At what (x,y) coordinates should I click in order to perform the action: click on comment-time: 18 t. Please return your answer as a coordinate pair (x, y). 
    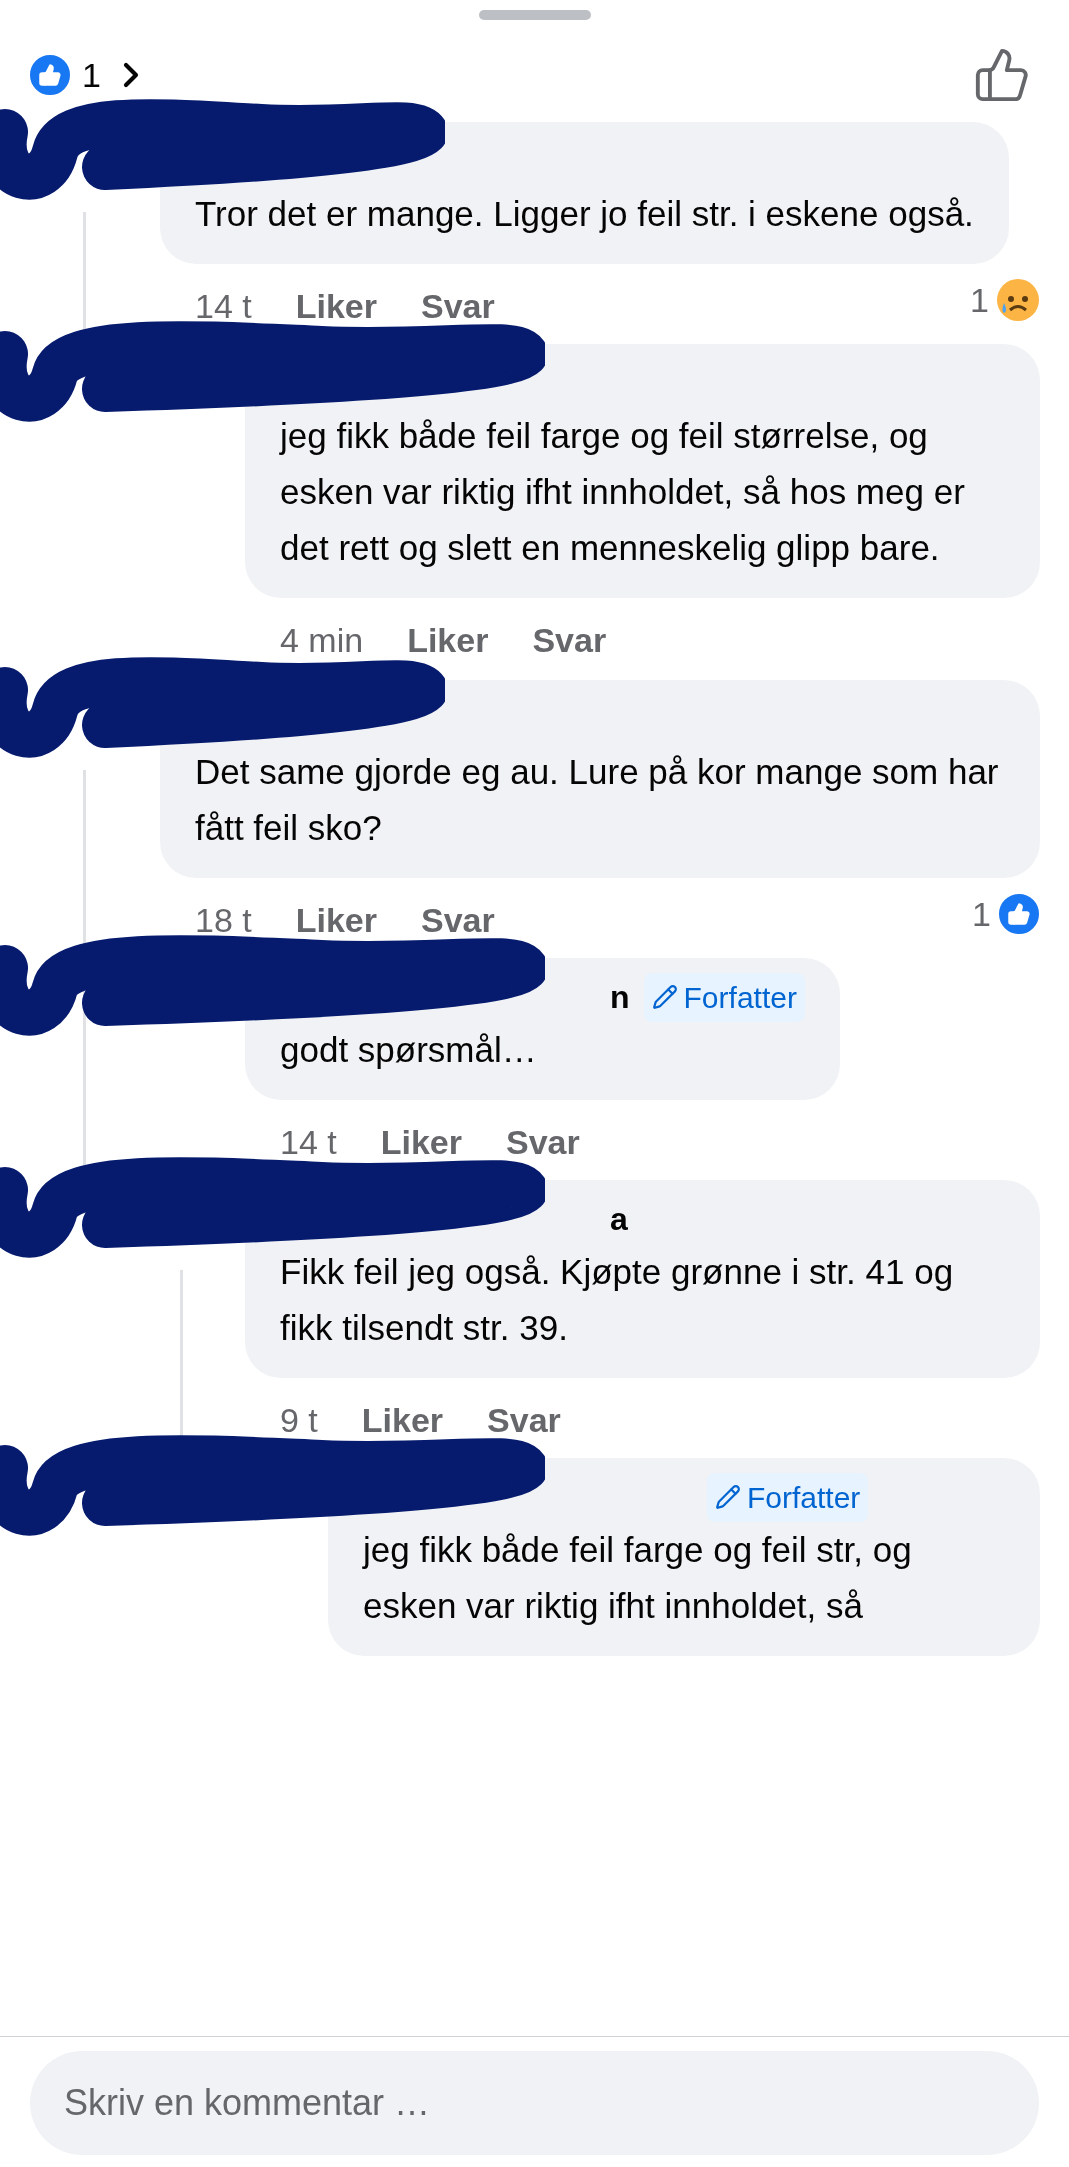
    Looking at the image, I should click on (223, 920).